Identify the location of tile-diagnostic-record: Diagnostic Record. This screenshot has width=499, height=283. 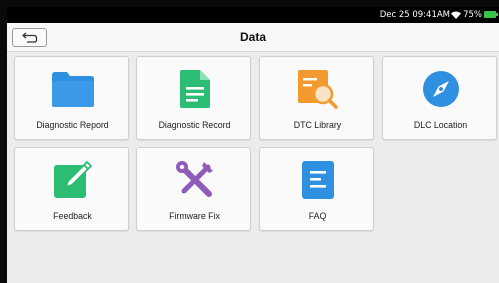
(193, 98).